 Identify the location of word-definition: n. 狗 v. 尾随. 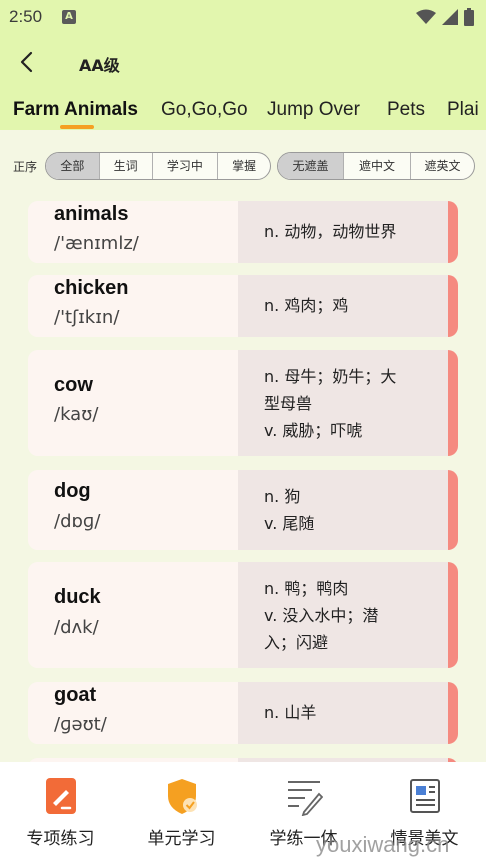
(289, 510).